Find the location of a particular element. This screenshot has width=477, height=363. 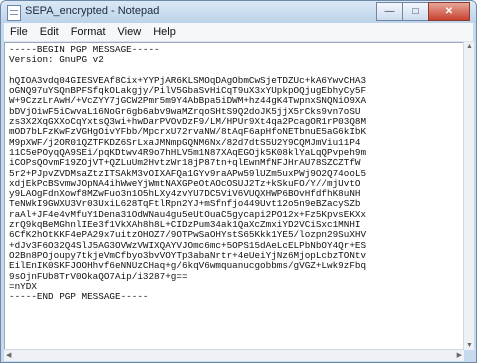

horizontal-scrollbar: ◀ ▶ is located at coordinates (234, 355).